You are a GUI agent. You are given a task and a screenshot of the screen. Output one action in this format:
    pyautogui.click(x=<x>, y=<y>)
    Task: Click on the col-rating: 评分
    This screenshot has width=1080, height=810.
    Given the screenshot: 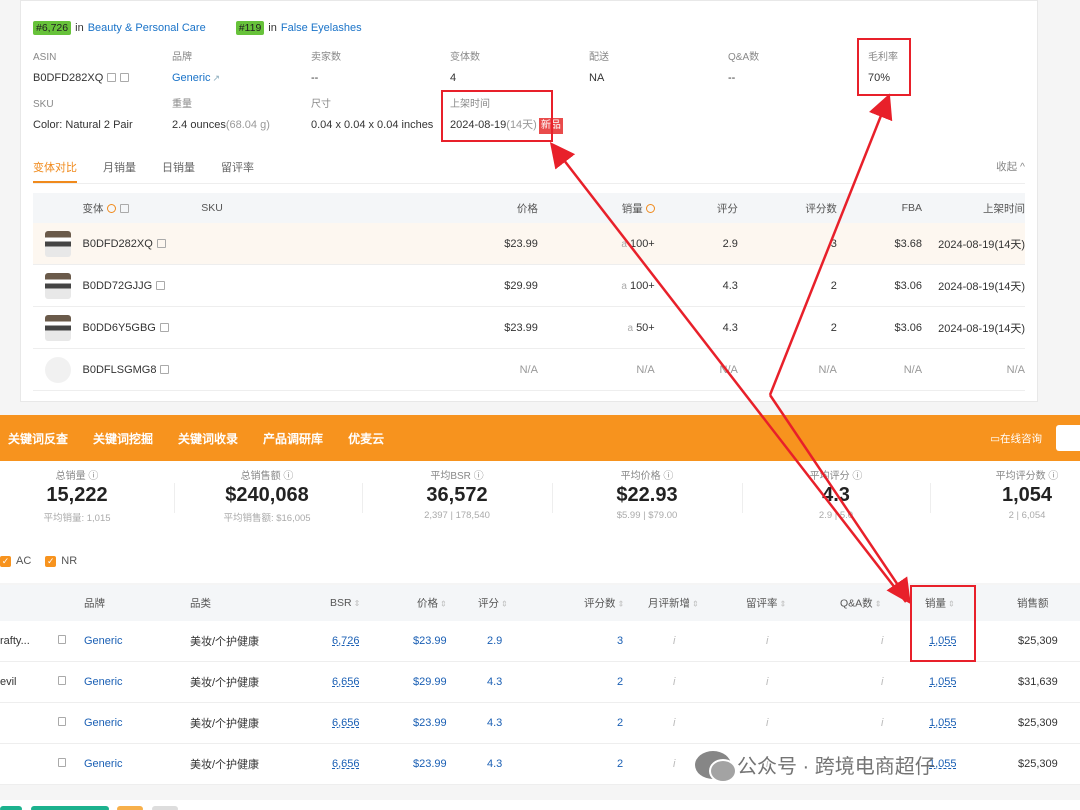 What is the action you would take?
    pyautogui.click(x=488, y=603)
    